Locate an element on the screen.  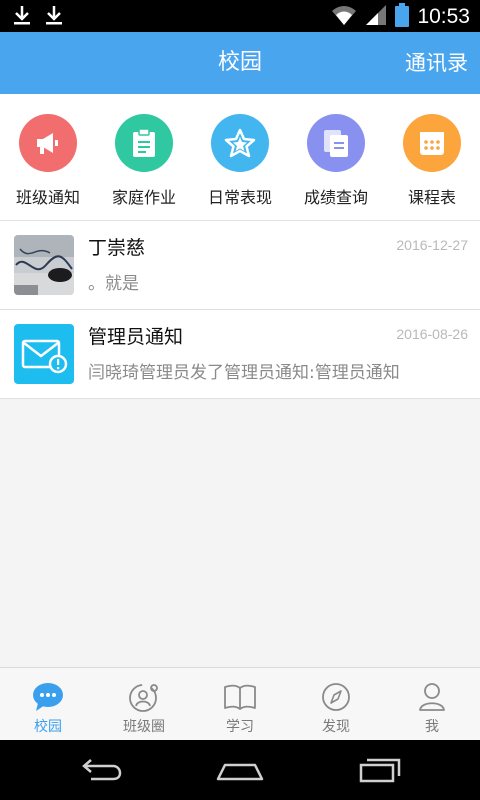
quick-timetable: 课程表 is located at coordinates (432, 157).